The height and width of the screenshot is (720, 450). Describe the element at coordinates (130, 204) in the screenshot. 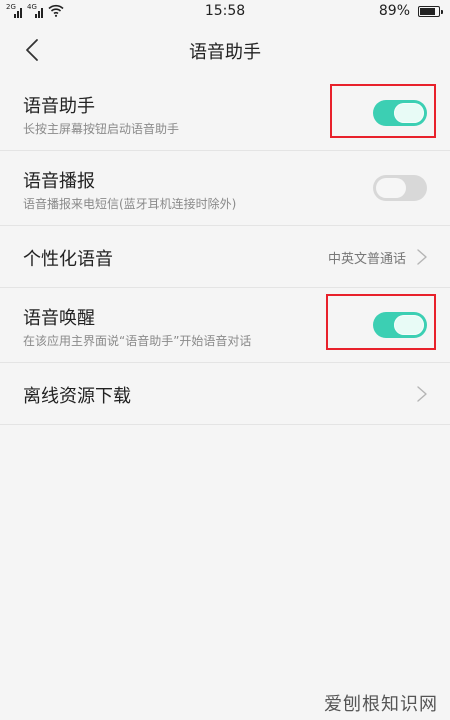

I see `setting-subtitle: 语音播报来电短信(蓝牙耳机连接时除外)` at that location.